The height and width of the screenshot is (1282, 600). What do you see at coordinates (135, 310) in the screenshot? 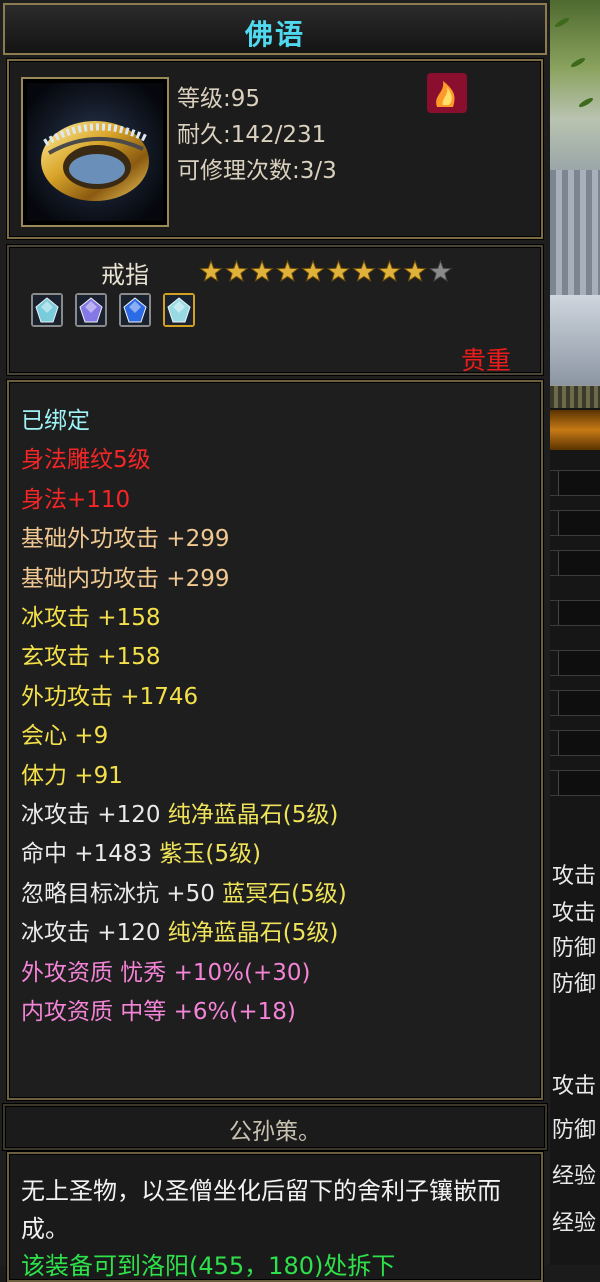
I see `blue-gem-icon` at bounding box center [135, 310].